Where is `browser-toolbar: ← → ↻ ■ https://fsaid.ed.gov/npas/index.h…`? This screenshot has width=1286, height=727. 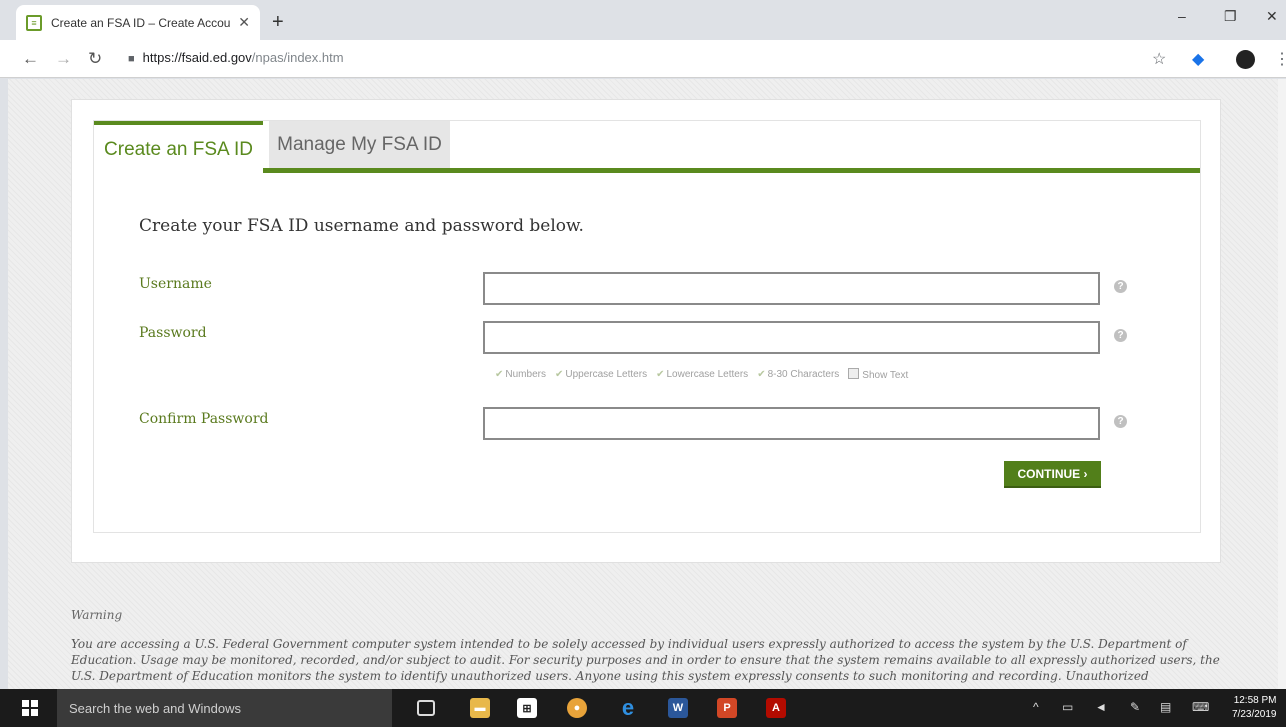
browser-toolbar: ← → ↻ ■ https://fsaid.ed.gov/npas/index.h… is located at coordinates (643, 59).